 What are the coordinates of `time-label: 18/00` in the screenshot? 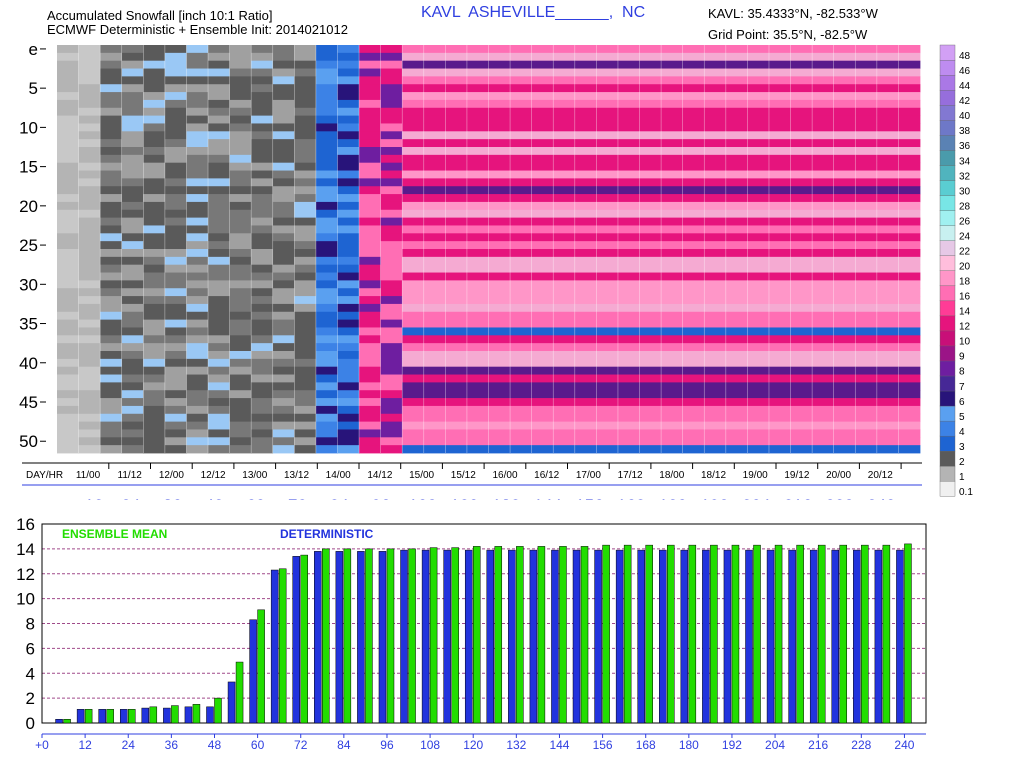 It's located at (671, 475).